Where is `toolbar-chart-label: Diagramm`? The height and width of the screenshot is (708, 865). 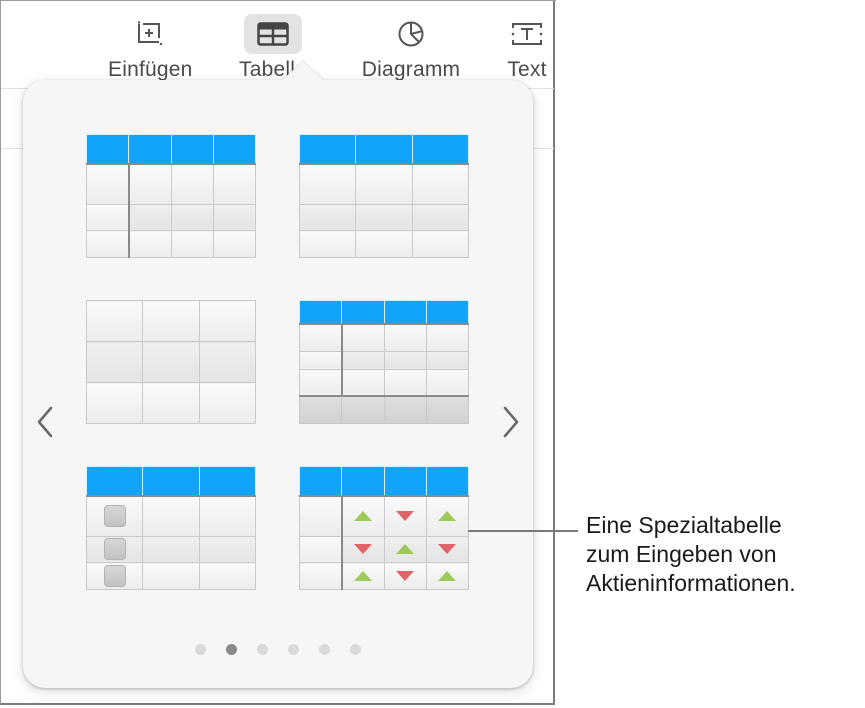 toolbar-chart-label: Diagramm is located at coordinates (411, 69).